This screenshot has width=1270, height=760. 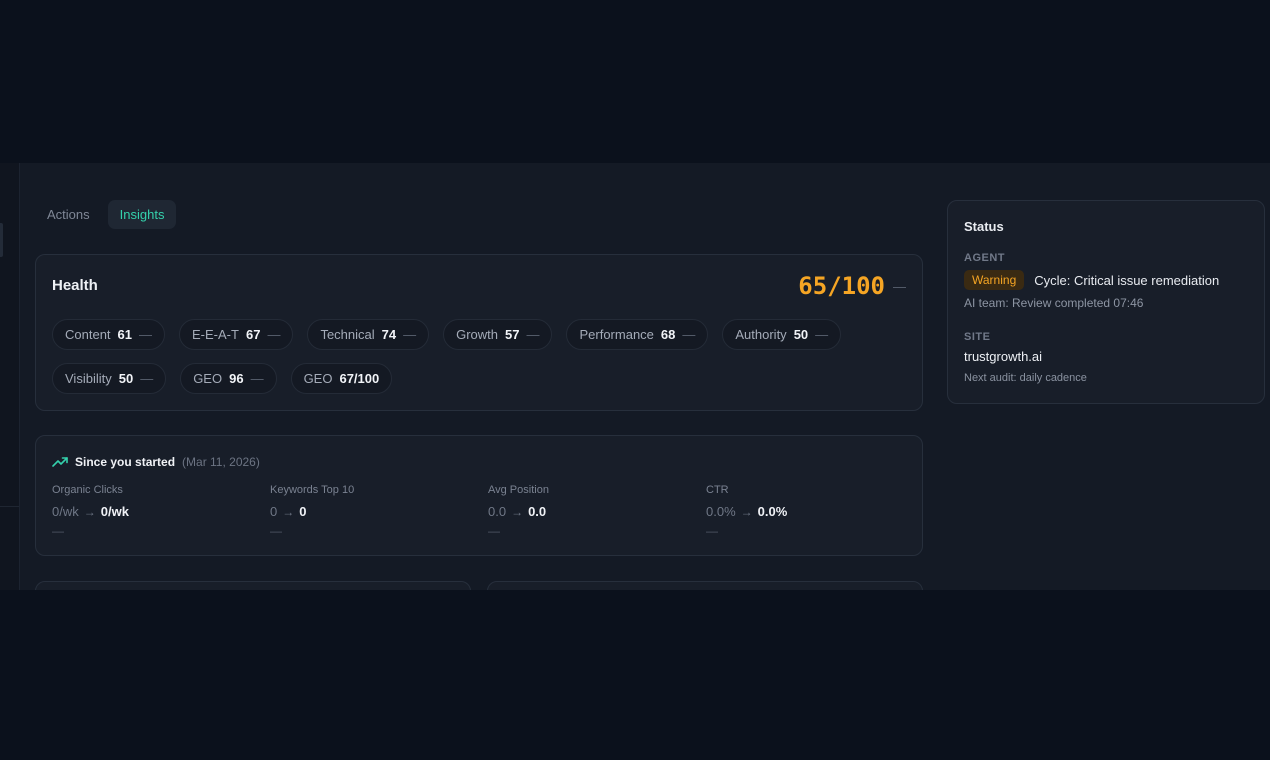 I want to click on pill-value: 61, so click(x=125, y=334).